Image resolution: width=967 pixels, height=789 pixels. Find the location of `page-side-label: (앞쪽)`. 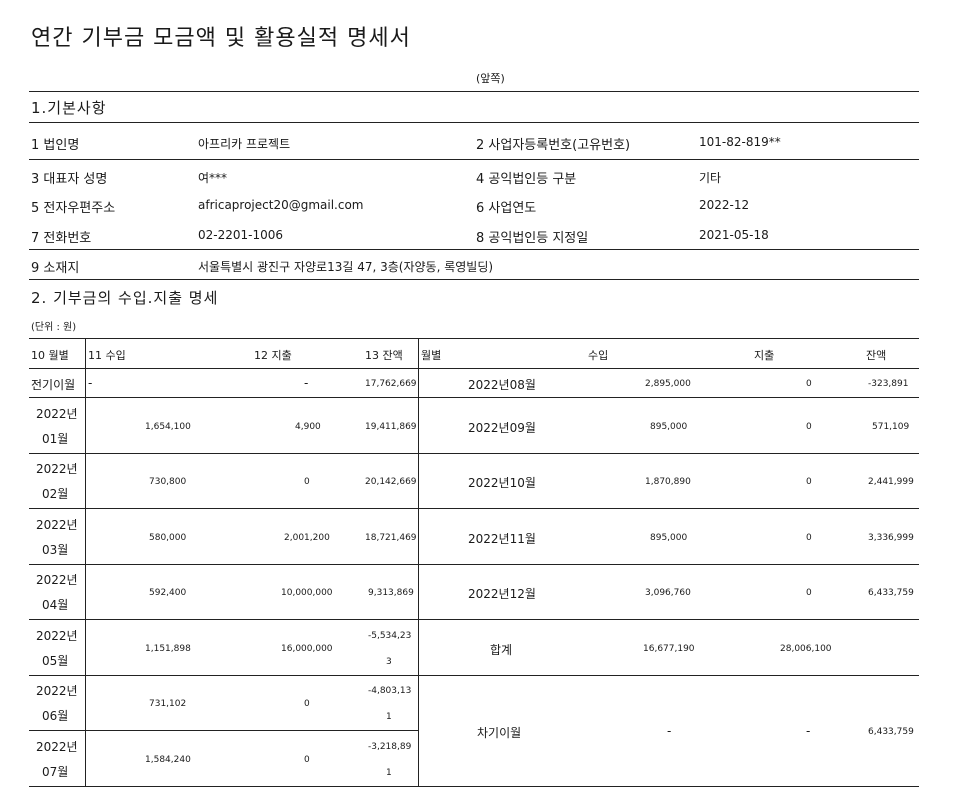

page-side-label: (앞쪽) is located at coordinates (490, 78).